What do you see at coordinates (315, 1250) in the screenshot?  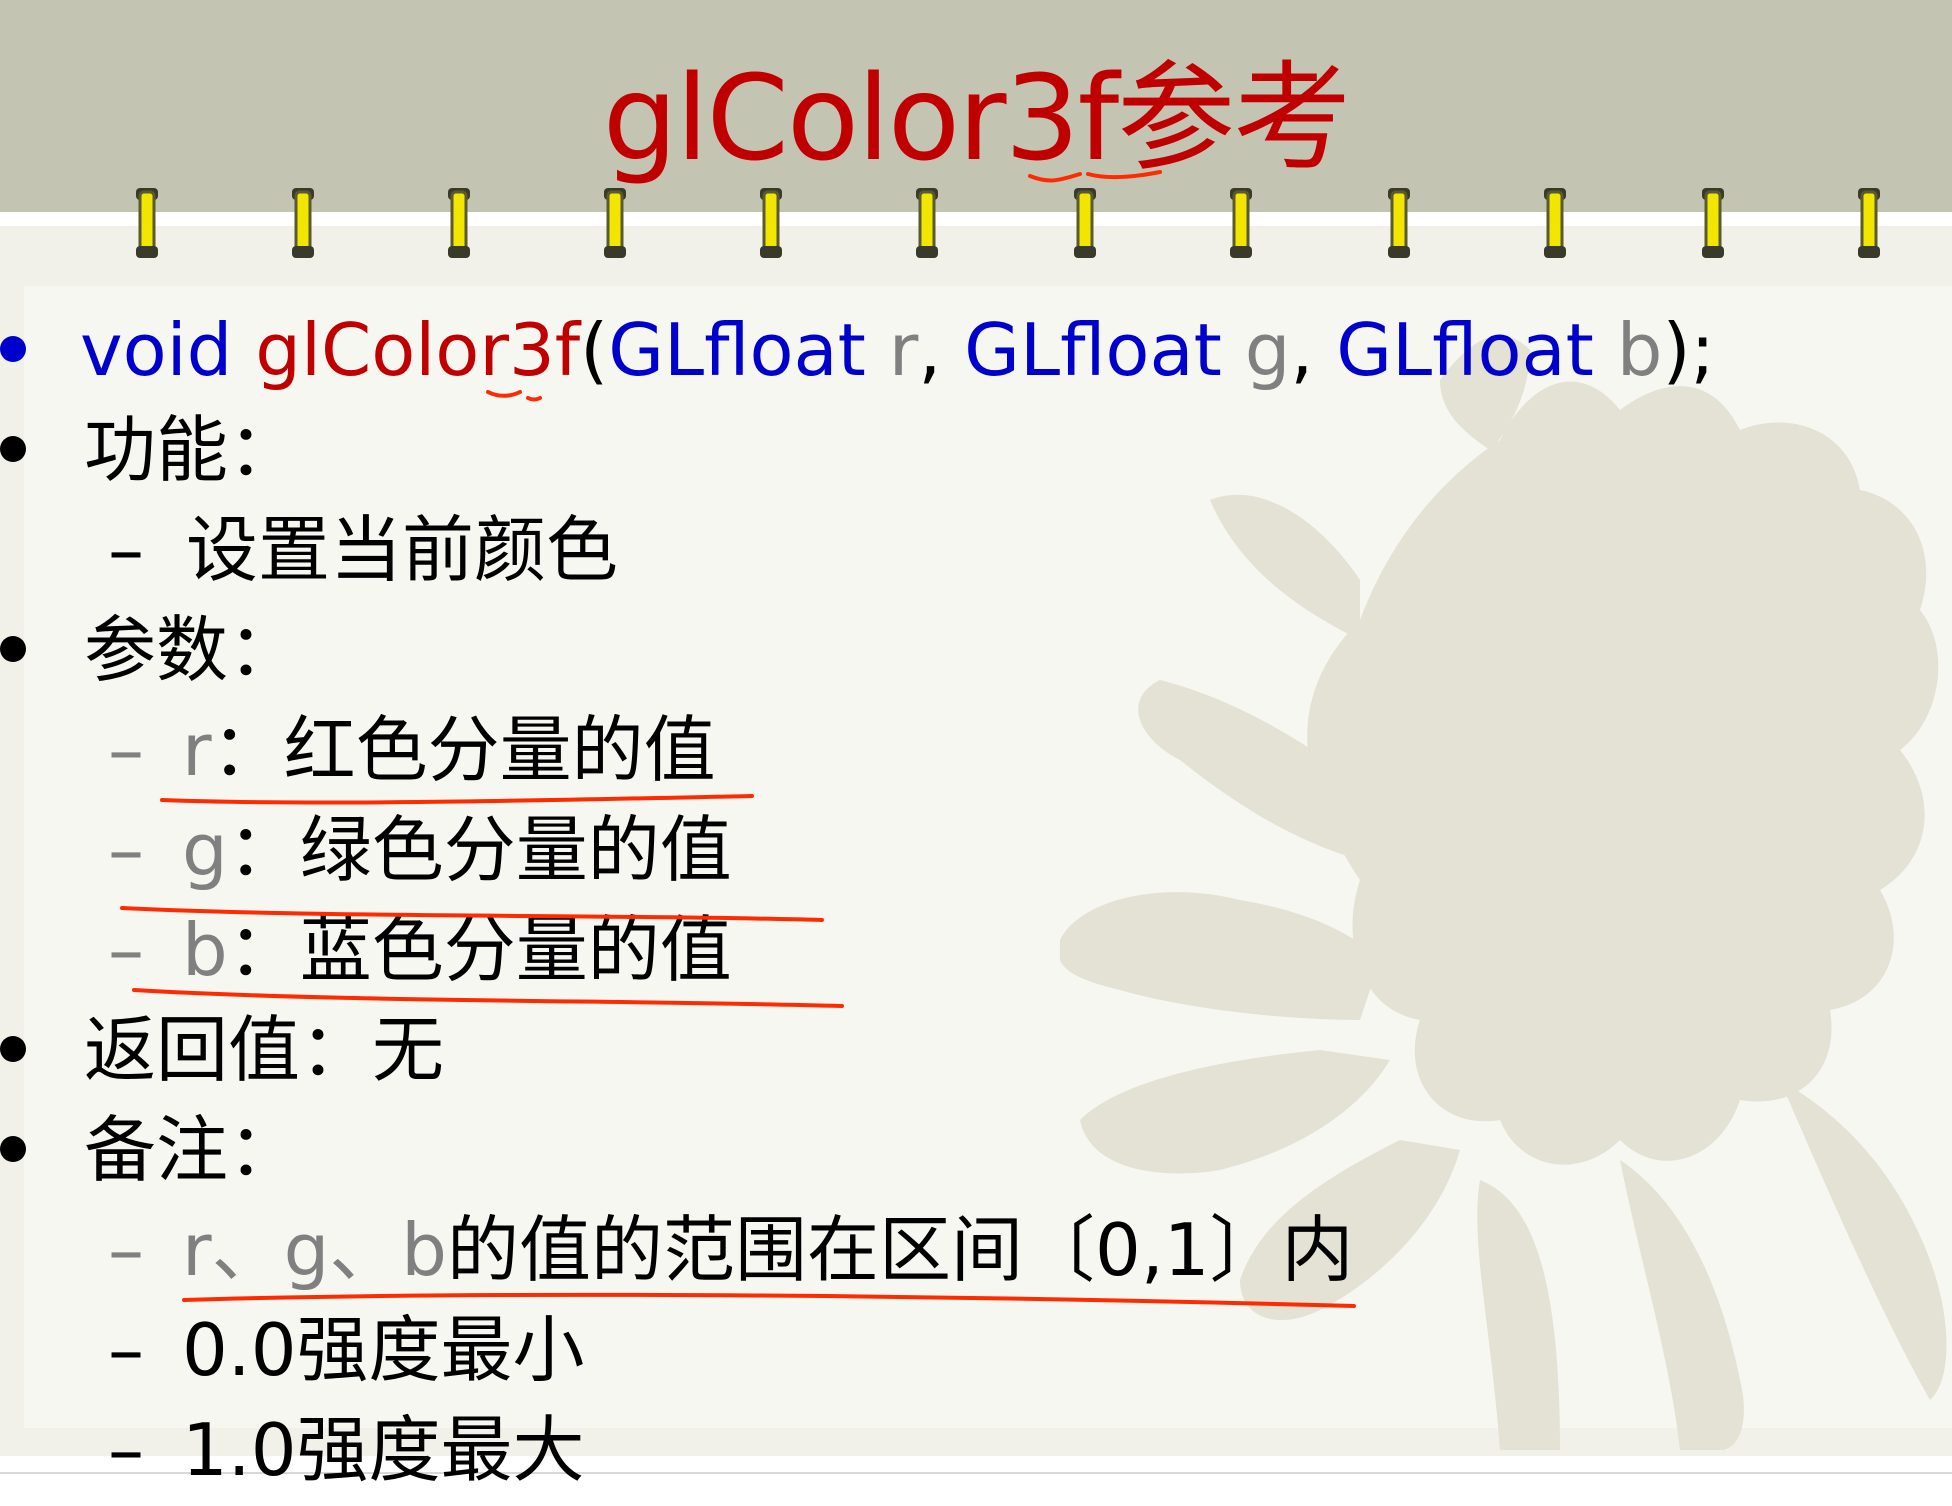 I see `note-vars: r、g、b` at bounding box center [315, 1250].